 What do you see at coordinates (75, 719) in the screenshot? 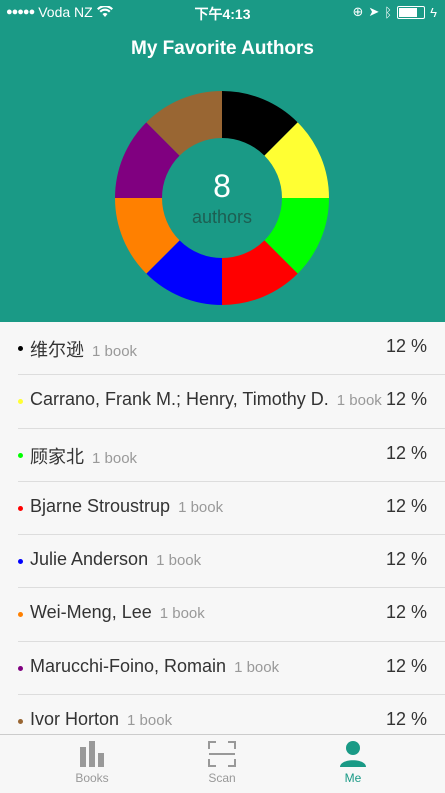
I see `author-name: Ivor Horton` at bounding box center [75, 719].